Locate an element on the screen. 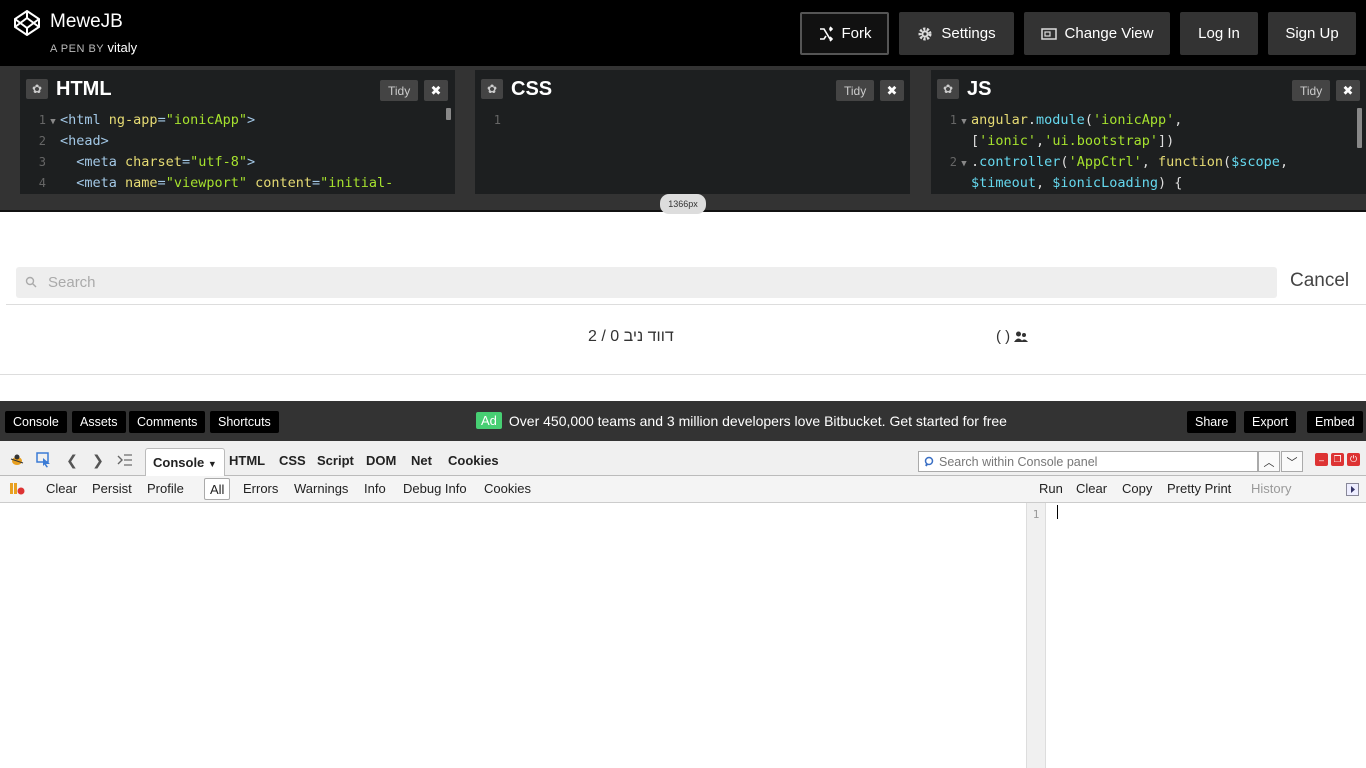  profile-button: Profile is located at coordinates (165, 488).